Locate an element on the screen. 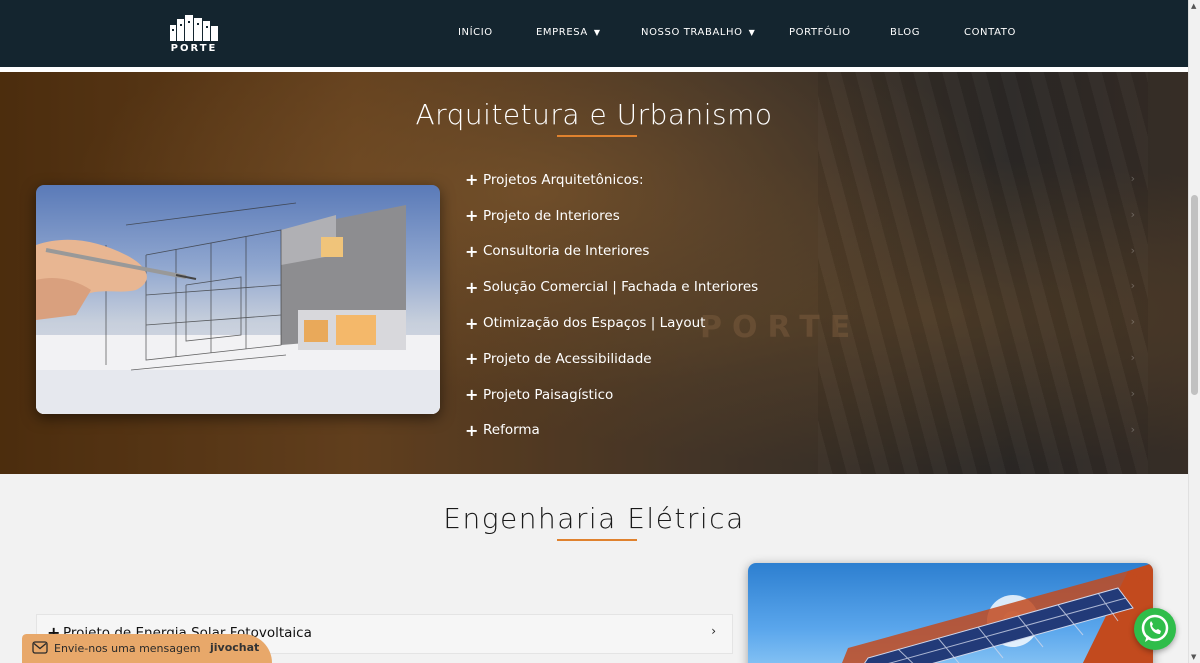 This screenshot has width=1200, height=663. whatsapp-icon is located at coordinates (1155, 628).